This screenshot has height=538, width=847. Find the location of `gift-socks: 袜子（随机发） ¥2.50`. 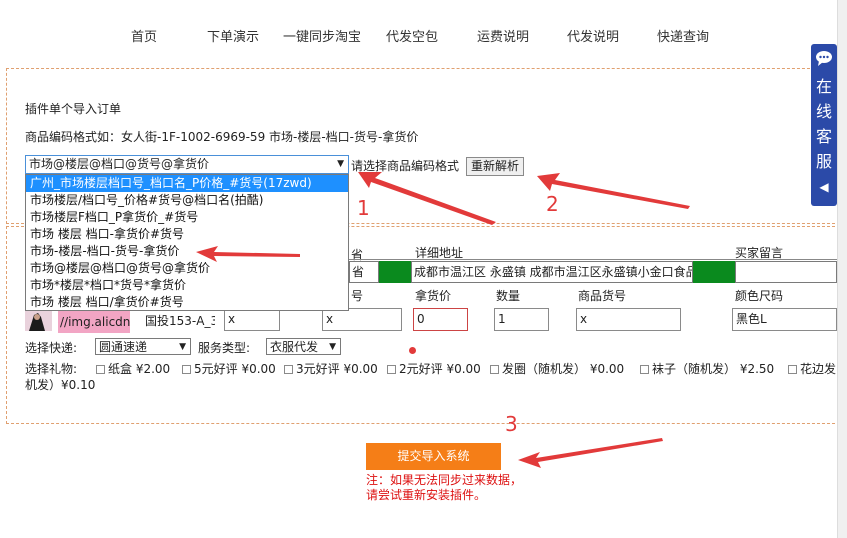

gift-socks: 袜子（随机发） ¥2.50 is located at coordinates (707, 368).